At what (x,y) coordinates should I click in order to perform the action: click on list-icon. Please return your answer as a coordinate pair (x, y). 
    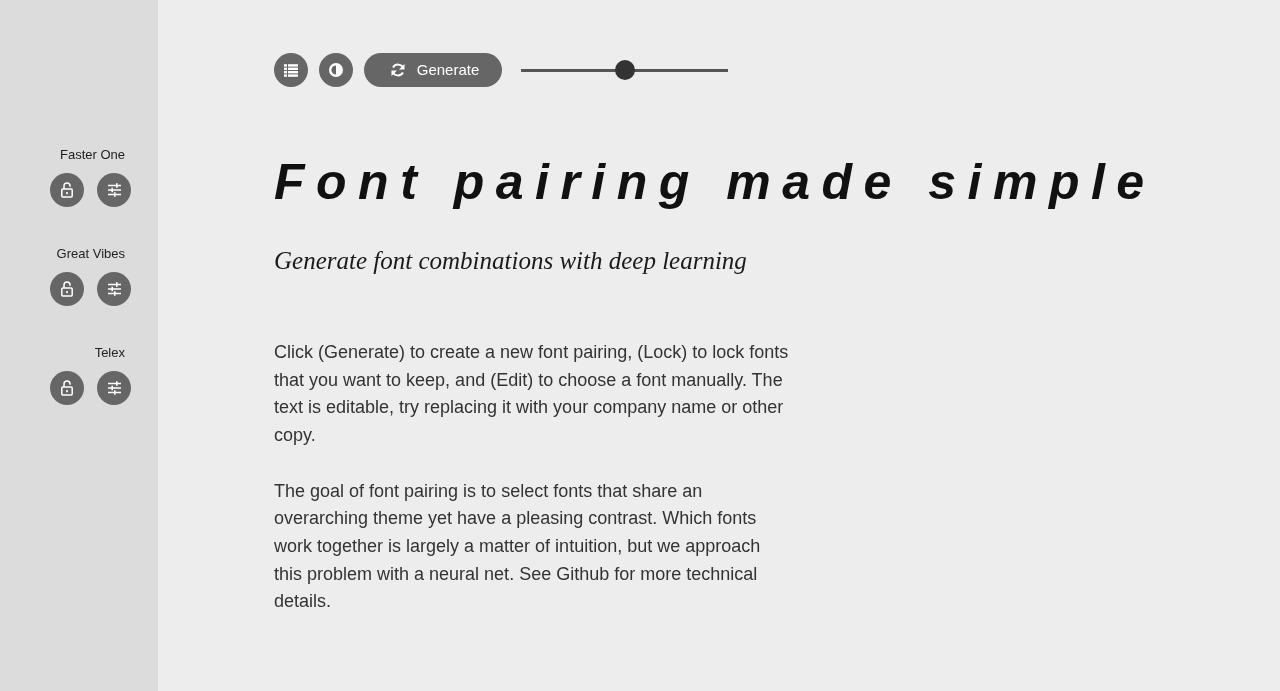
    Looking at the image, I should click on (291, 70).